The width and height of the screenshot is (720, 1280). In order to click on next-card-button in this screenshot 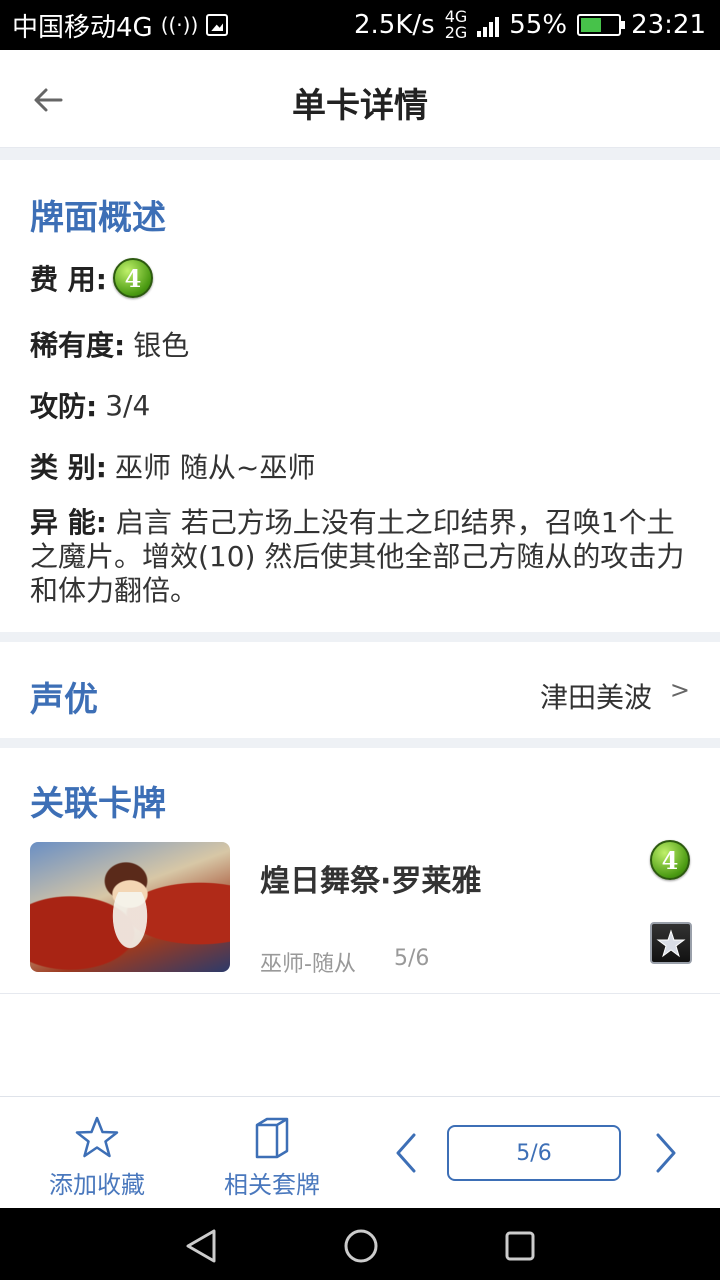, I will do `click(667, 1153)`.